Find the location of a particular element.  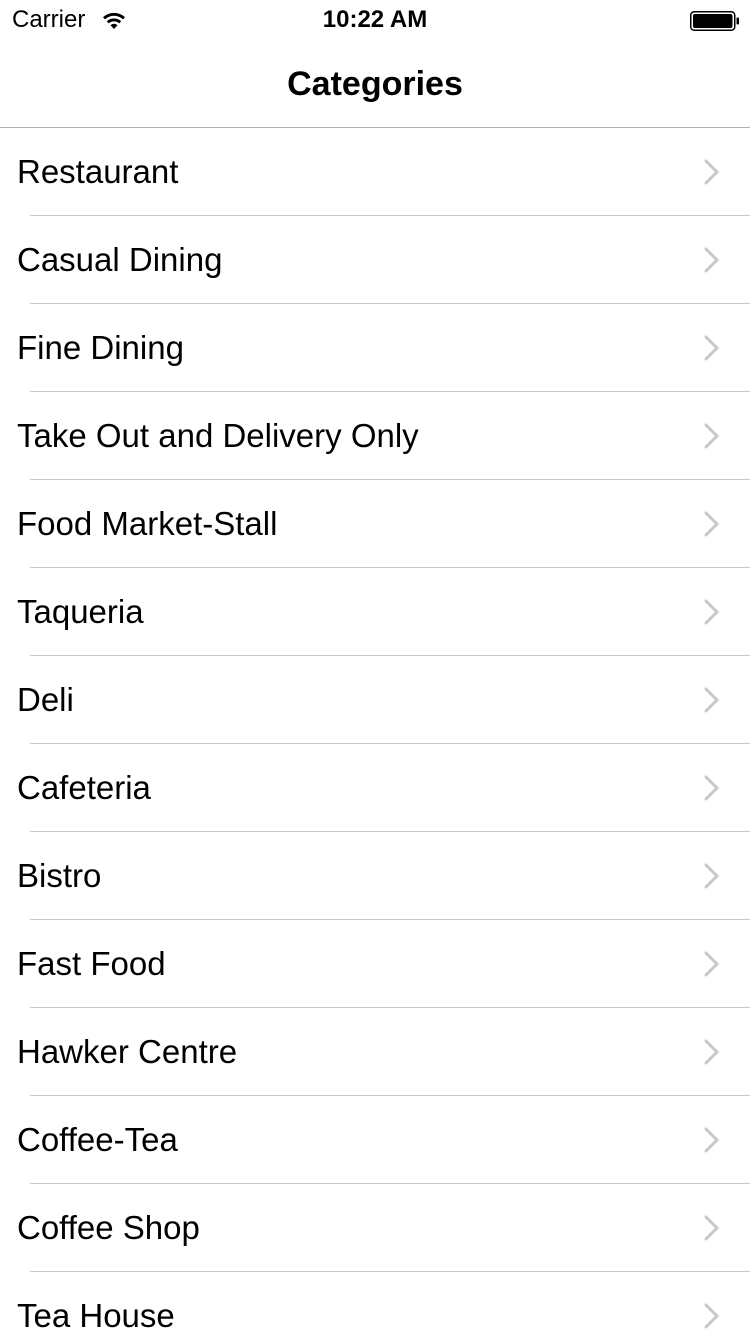

list-item: Fine Dining is located at coordinates (375, 348).